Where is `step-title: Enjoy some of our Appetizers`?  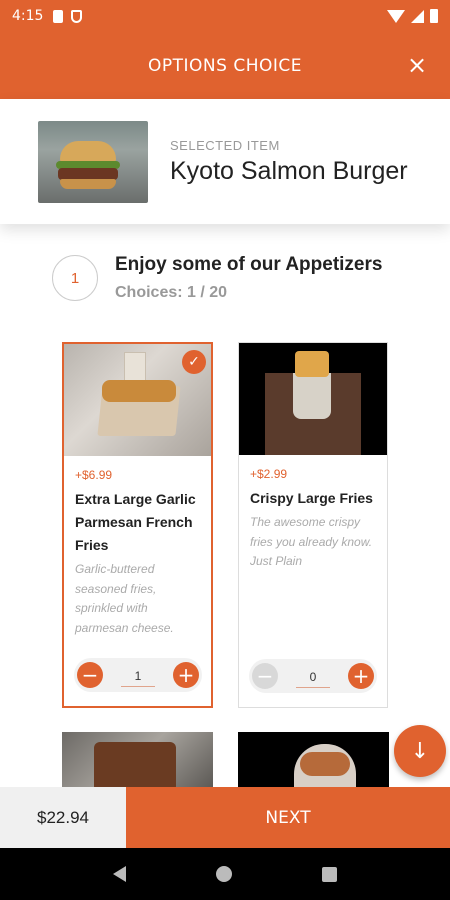
step-title: Enjoy some of our Appetizers is located at coordinates (249, 264).